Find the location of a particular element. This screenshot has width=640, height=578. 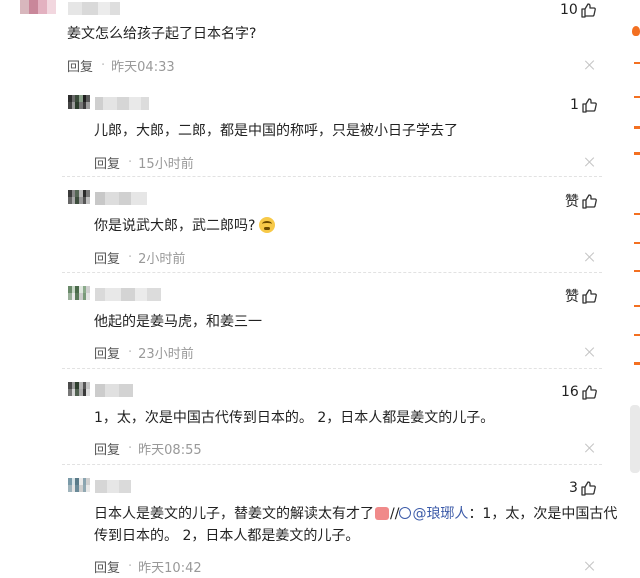

comment-text: 1，太，次是中国古代传到日本的。 2，日本人都是姜文的儿子。 is located at coordinates (294, 418).